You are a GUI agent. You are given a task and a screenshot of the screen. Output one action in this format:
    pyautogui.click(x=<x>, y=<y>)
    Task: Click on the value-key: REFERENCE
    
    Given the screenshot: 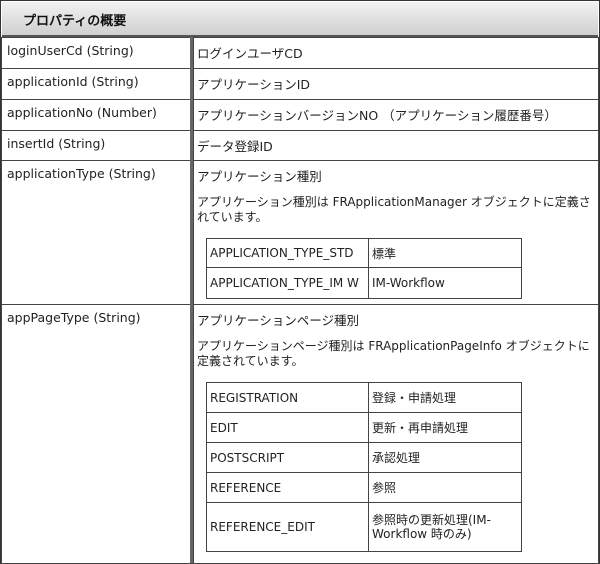 What is the action you would take?
    pyautogui.click(x=287, y=487)
    